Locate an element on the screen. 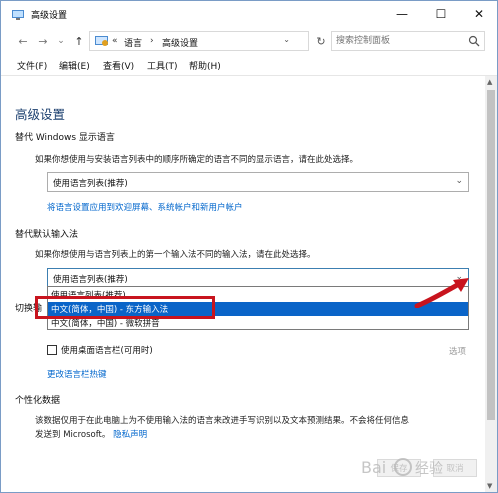 The width and height of the screenshot is (498, 493). personalization-heading: 个性化数据 is located at coordinates (38, 401).